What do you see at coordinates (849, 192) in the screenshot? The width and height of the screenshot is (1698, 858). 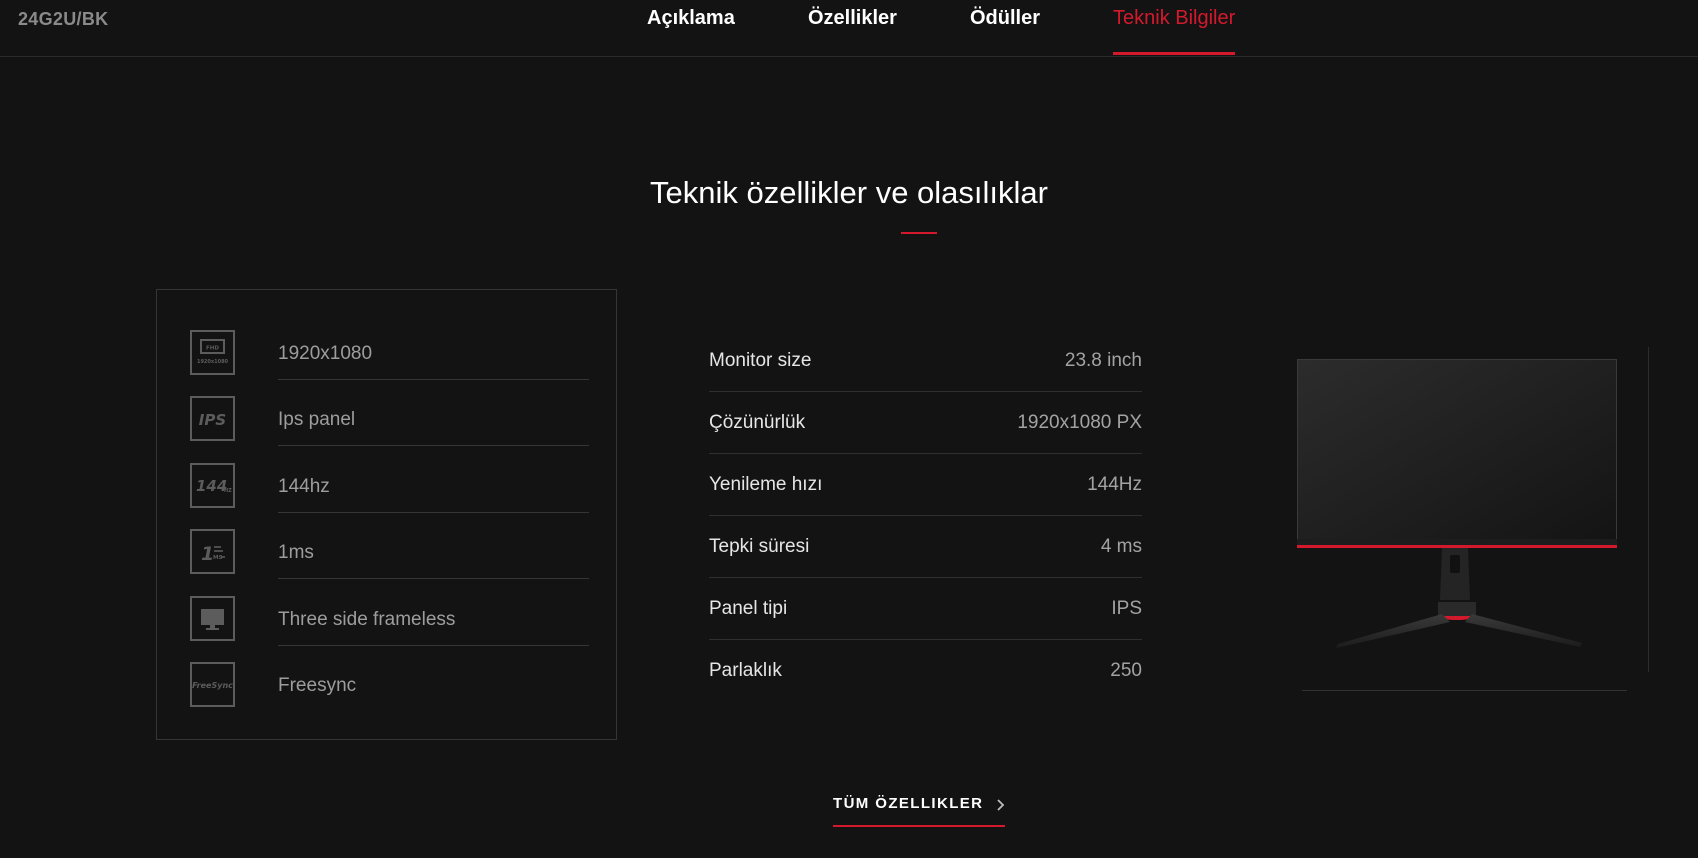 I see `section-title: Teknik özellikler ve olasılıklar` at bounding box center [849, 192].